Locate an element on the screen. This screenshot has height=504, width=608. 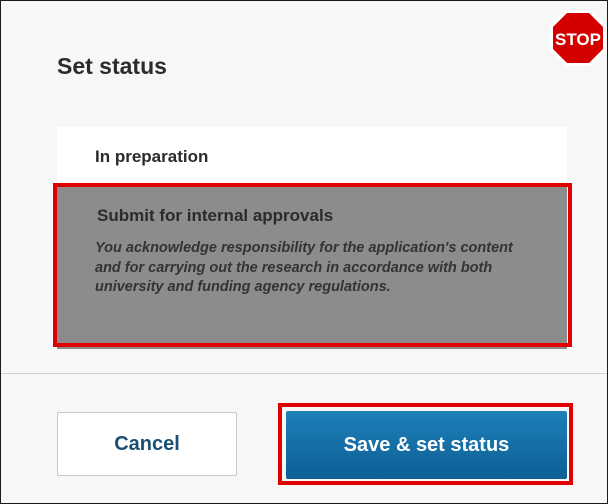
dialog-title: Set status is located at coordinates (112, 66).